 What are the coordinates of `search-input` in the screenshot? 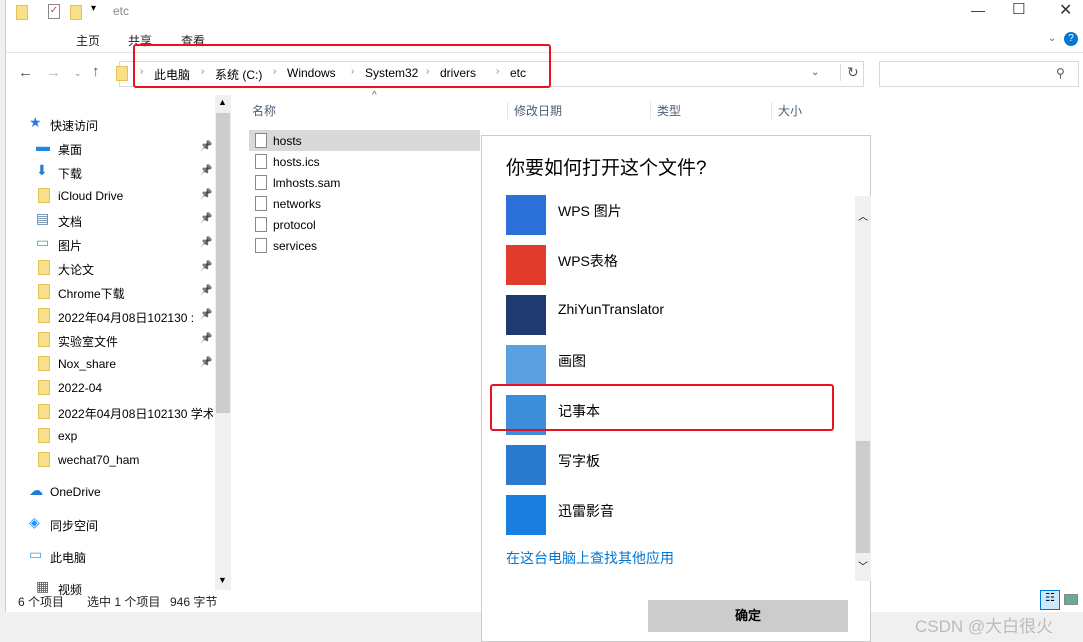 It's located at (979, 74).